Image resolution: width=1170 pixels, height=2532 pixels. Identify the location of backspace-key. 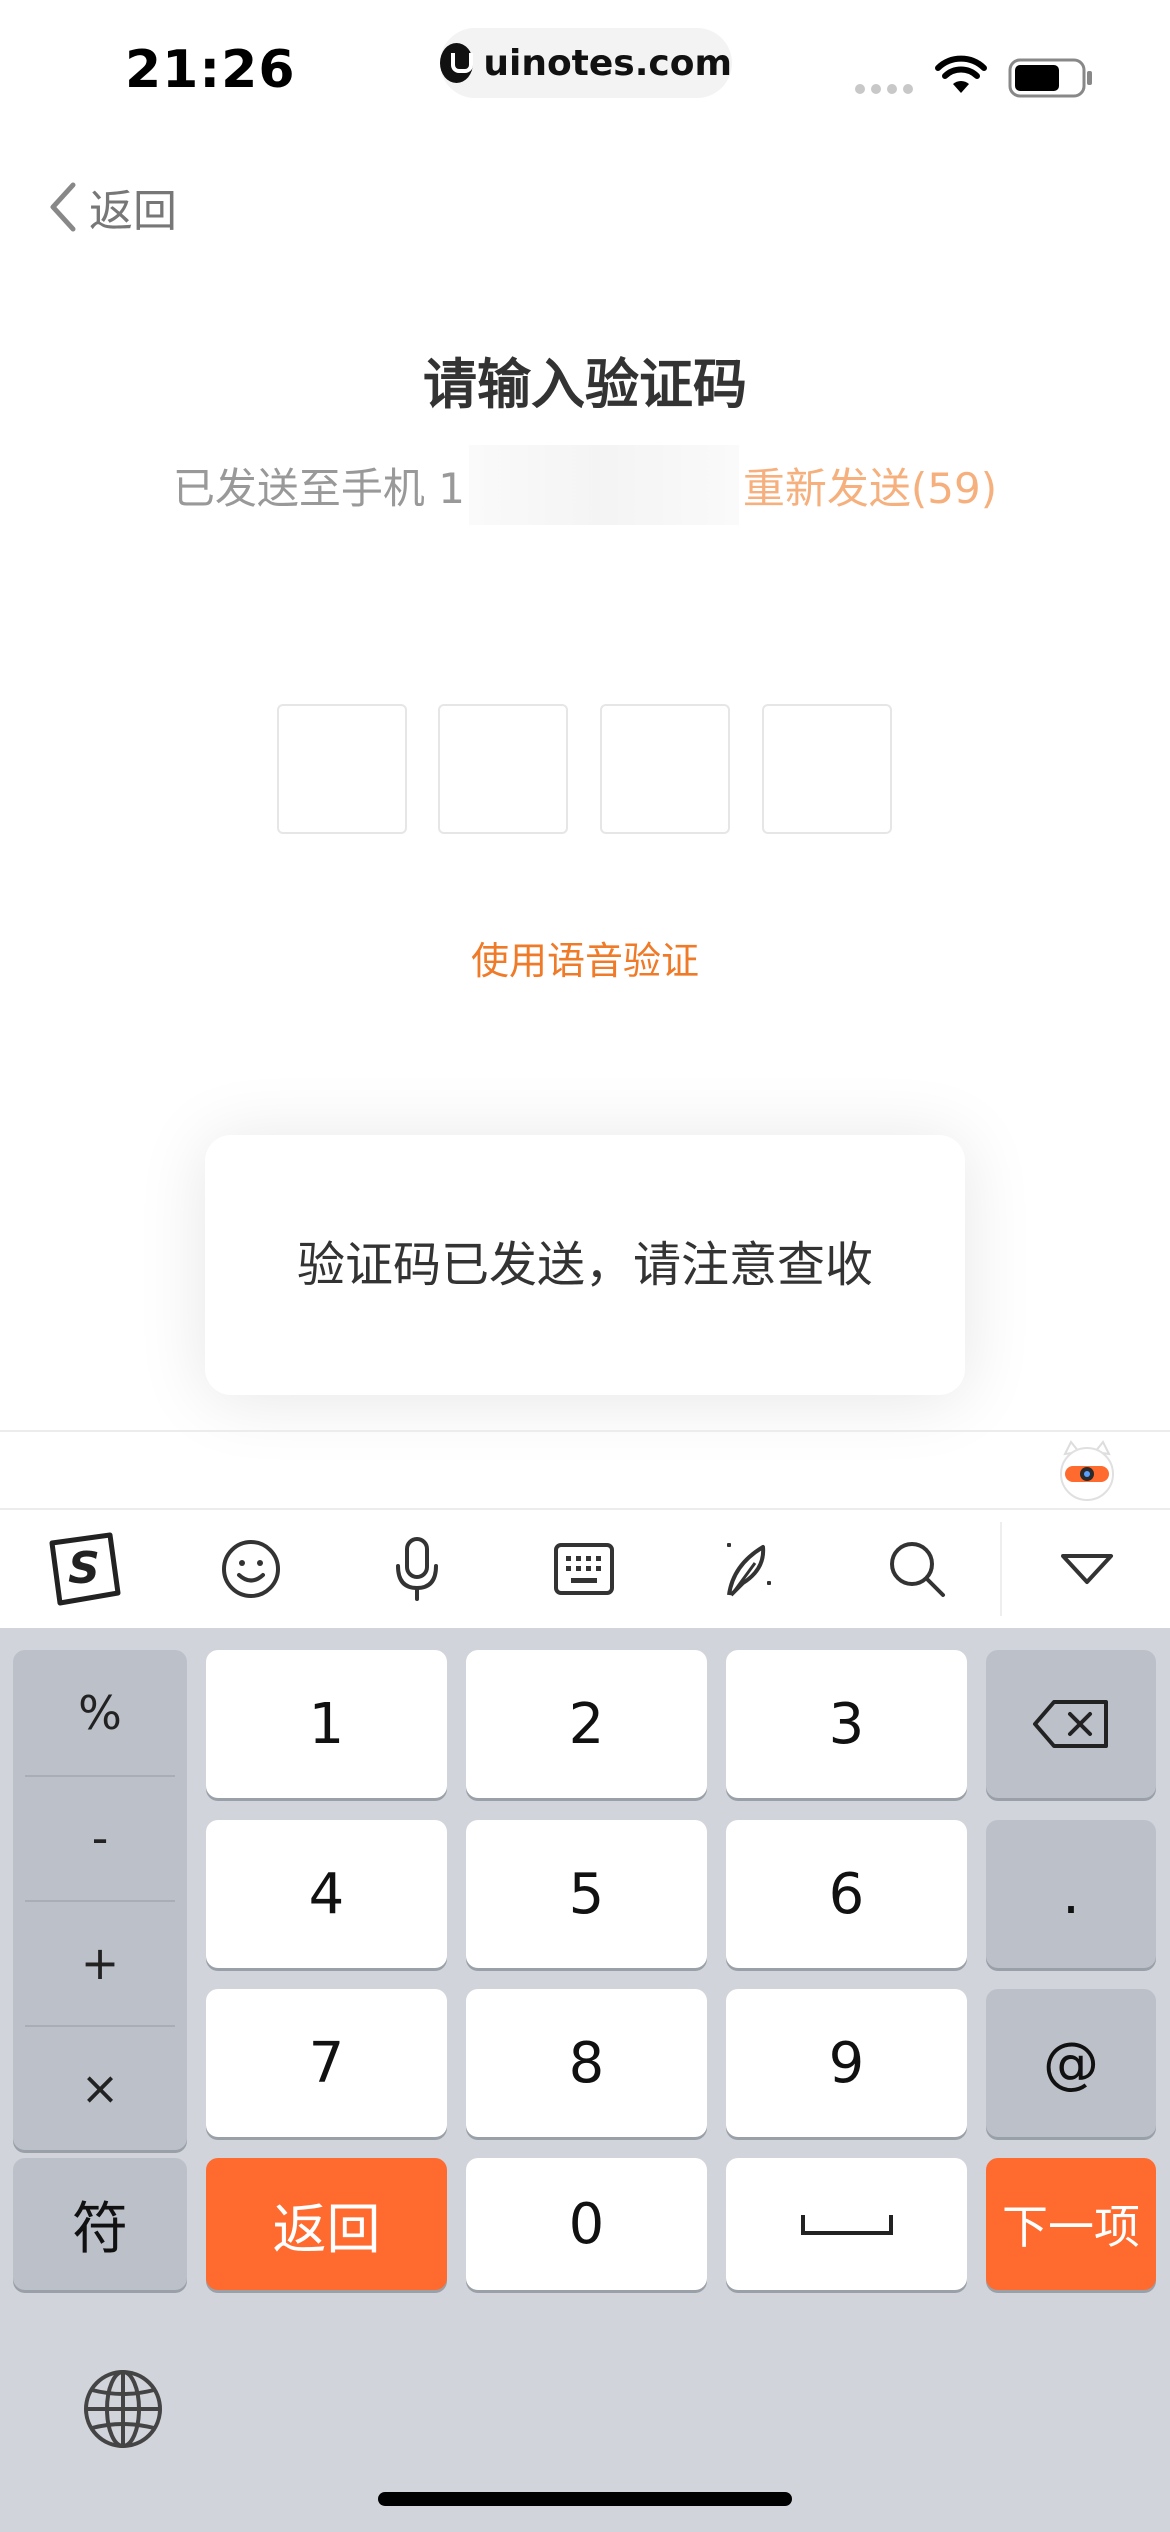
(1071, 1724).